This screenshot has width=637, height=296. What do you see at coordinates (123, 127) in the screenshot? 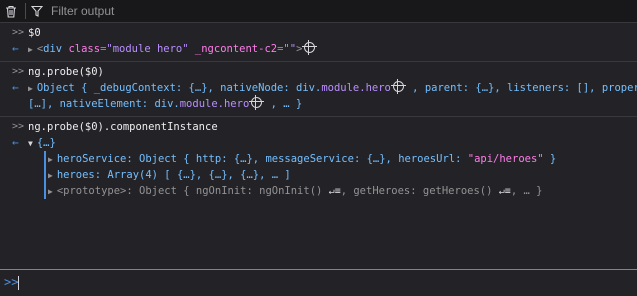
I see `command-text: ng.probe($0).componentInstance` at bounding box center [123, 127].